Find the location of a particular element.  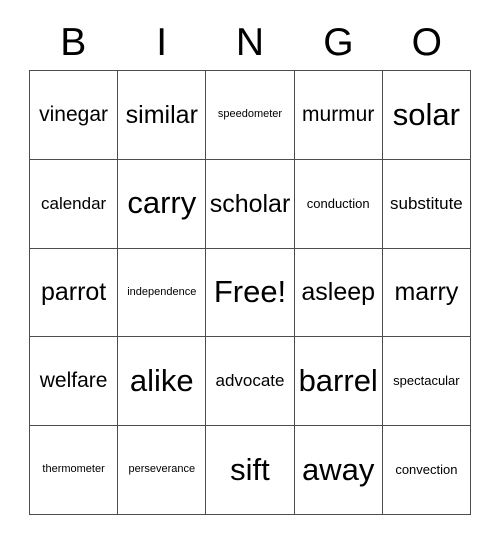

bingo-cell: vinegar is located at coordinates (74, 115).